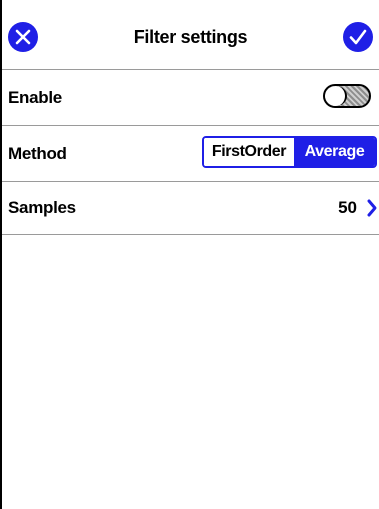  Describe the element at coordinates (35, 97) in the screenshot. I see `enable-label: Enable` at that location.